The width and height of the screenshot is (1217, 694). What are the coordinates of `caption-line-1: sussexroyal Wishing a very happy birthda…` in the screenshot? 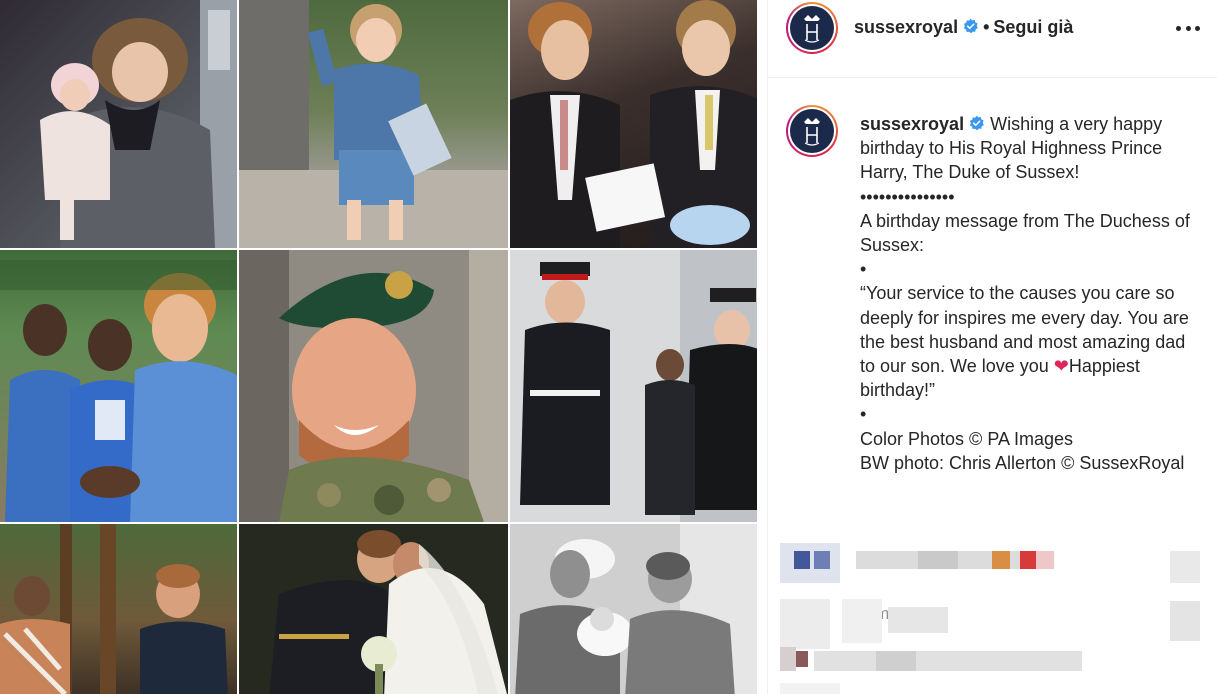 It's located at (1030, 148).